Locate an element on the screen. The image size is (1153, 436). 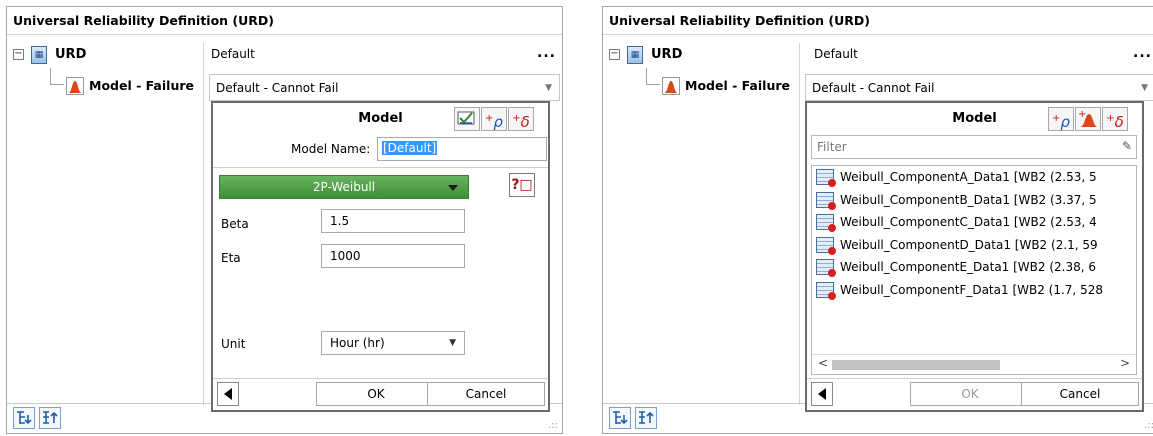
horizontal-scrollbar: < > is located at coordinates (974, 364).